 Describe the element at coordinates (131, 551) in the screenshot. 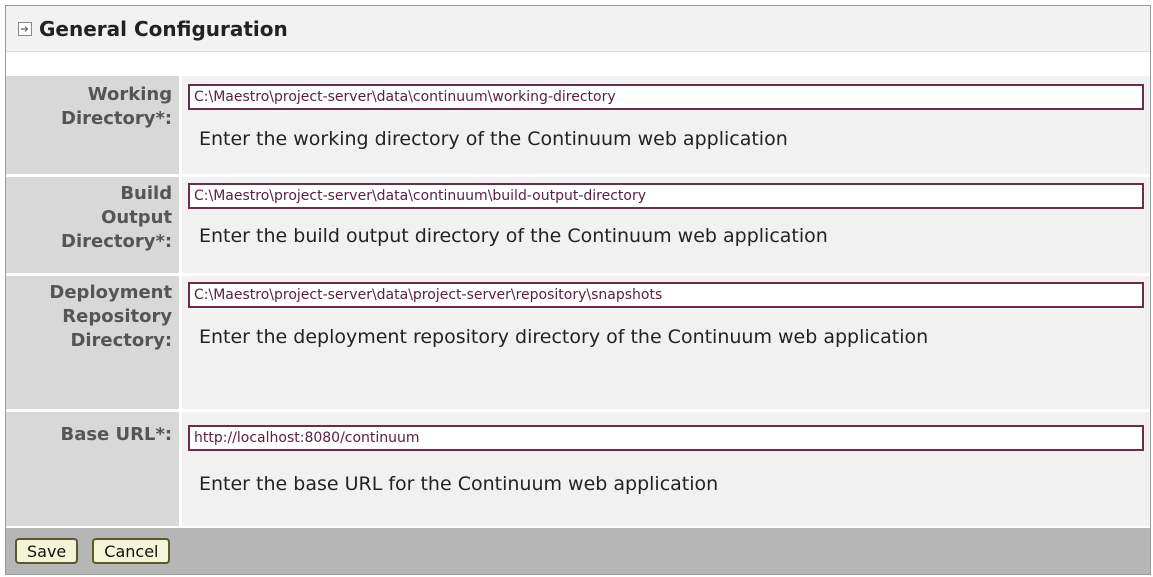

I see `cancel-button: Cancel` at that location.